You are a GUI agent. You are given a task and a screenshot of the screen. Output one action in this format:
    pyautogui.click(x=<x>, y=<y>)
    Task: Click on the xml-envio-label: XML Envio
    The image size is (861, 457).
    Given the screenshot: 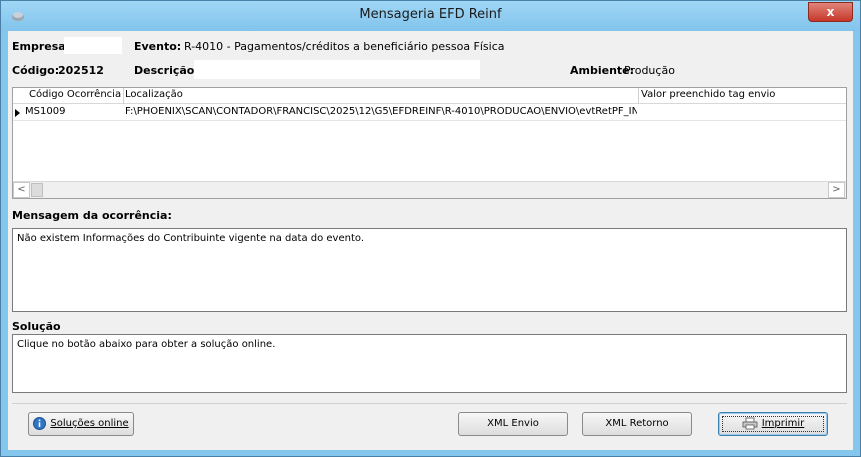 What is the action you would take?
    pyautogui.click(x=513, y=423)
    